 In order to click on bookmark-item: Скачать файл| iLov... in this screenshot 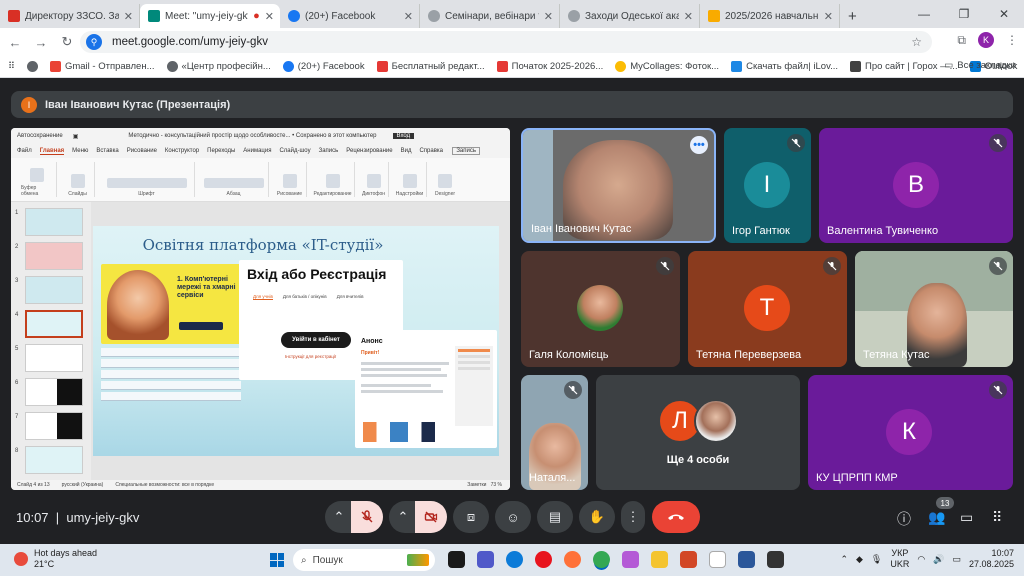, I will do `click(784, 66)`.